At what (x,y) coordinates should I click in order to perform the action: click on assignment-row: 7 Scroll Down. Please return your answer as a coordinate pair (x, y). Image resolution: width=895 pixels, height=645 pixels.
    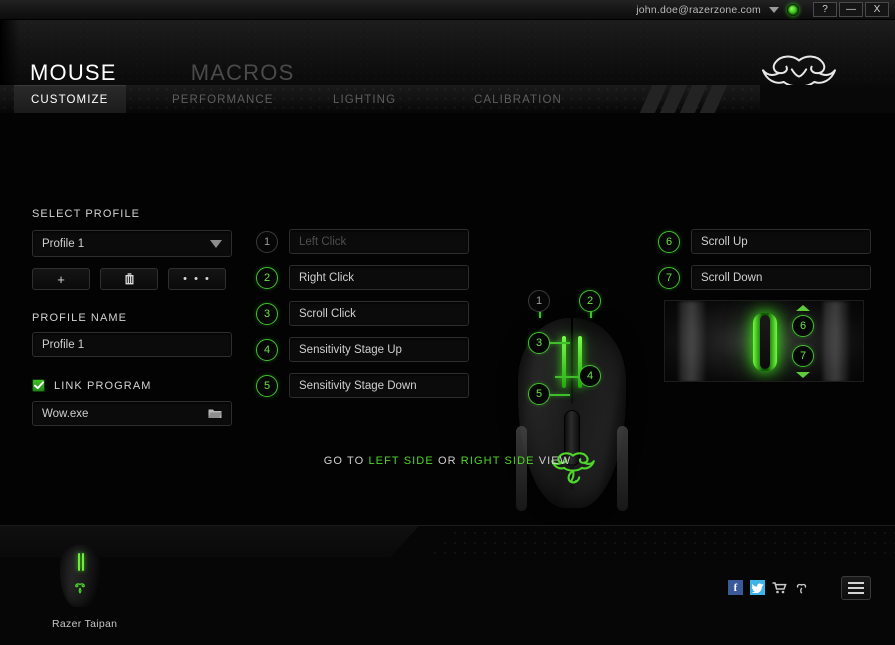
    Looking at the image, I should click on (764, 277).